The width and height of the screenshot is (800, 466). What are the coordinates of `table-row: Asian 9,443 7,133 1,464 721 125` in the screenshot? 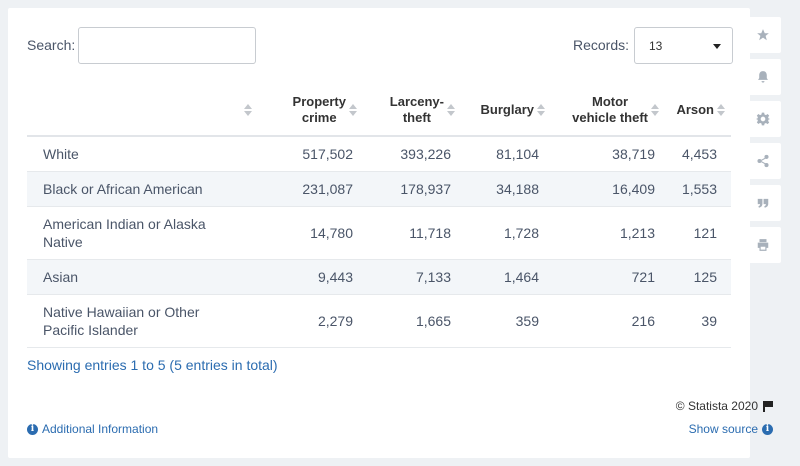 It's located at (379, 277).